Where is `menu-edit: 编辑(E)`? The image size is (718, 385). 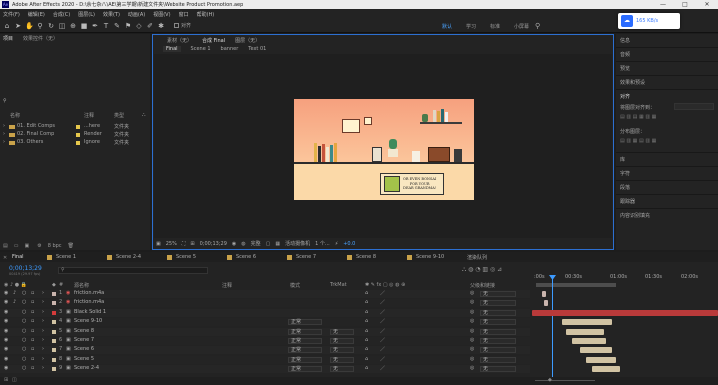
menu-edit: 编辑(E) is located at coordinates (36, 14).